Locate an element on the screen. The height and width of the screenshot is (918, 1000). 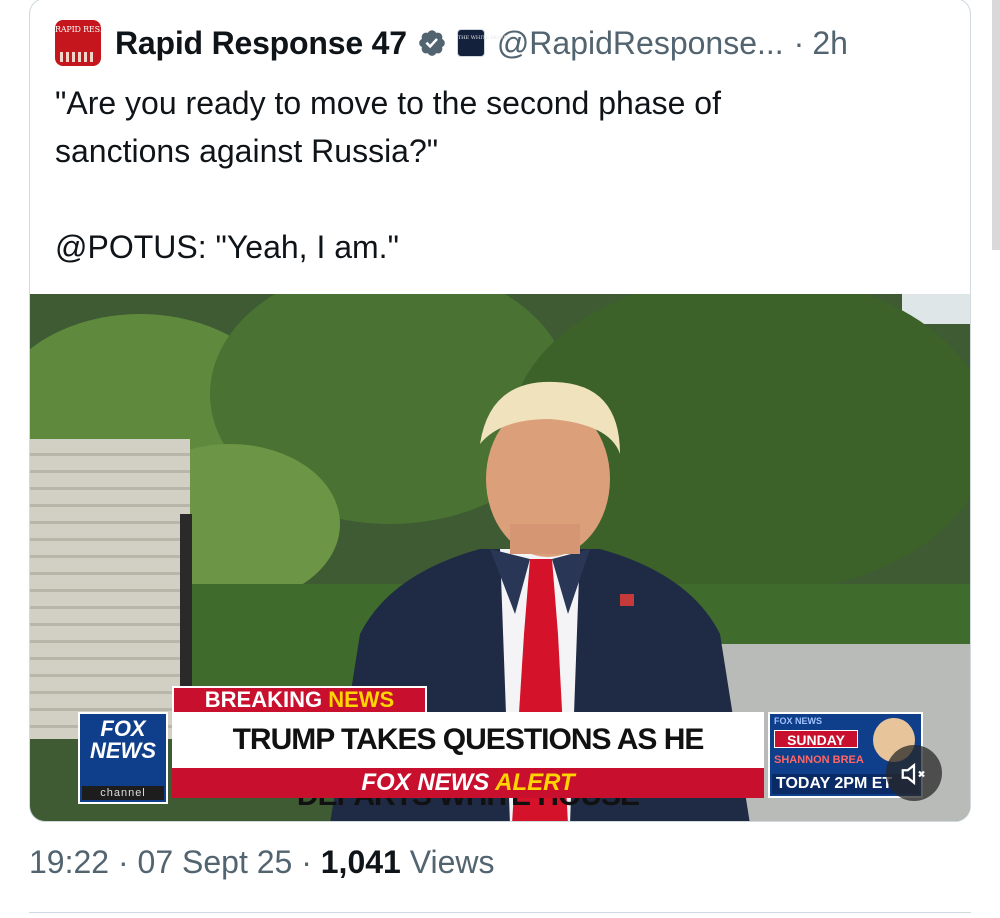
views-count: 1,041 is located at coordinates (361, 862).